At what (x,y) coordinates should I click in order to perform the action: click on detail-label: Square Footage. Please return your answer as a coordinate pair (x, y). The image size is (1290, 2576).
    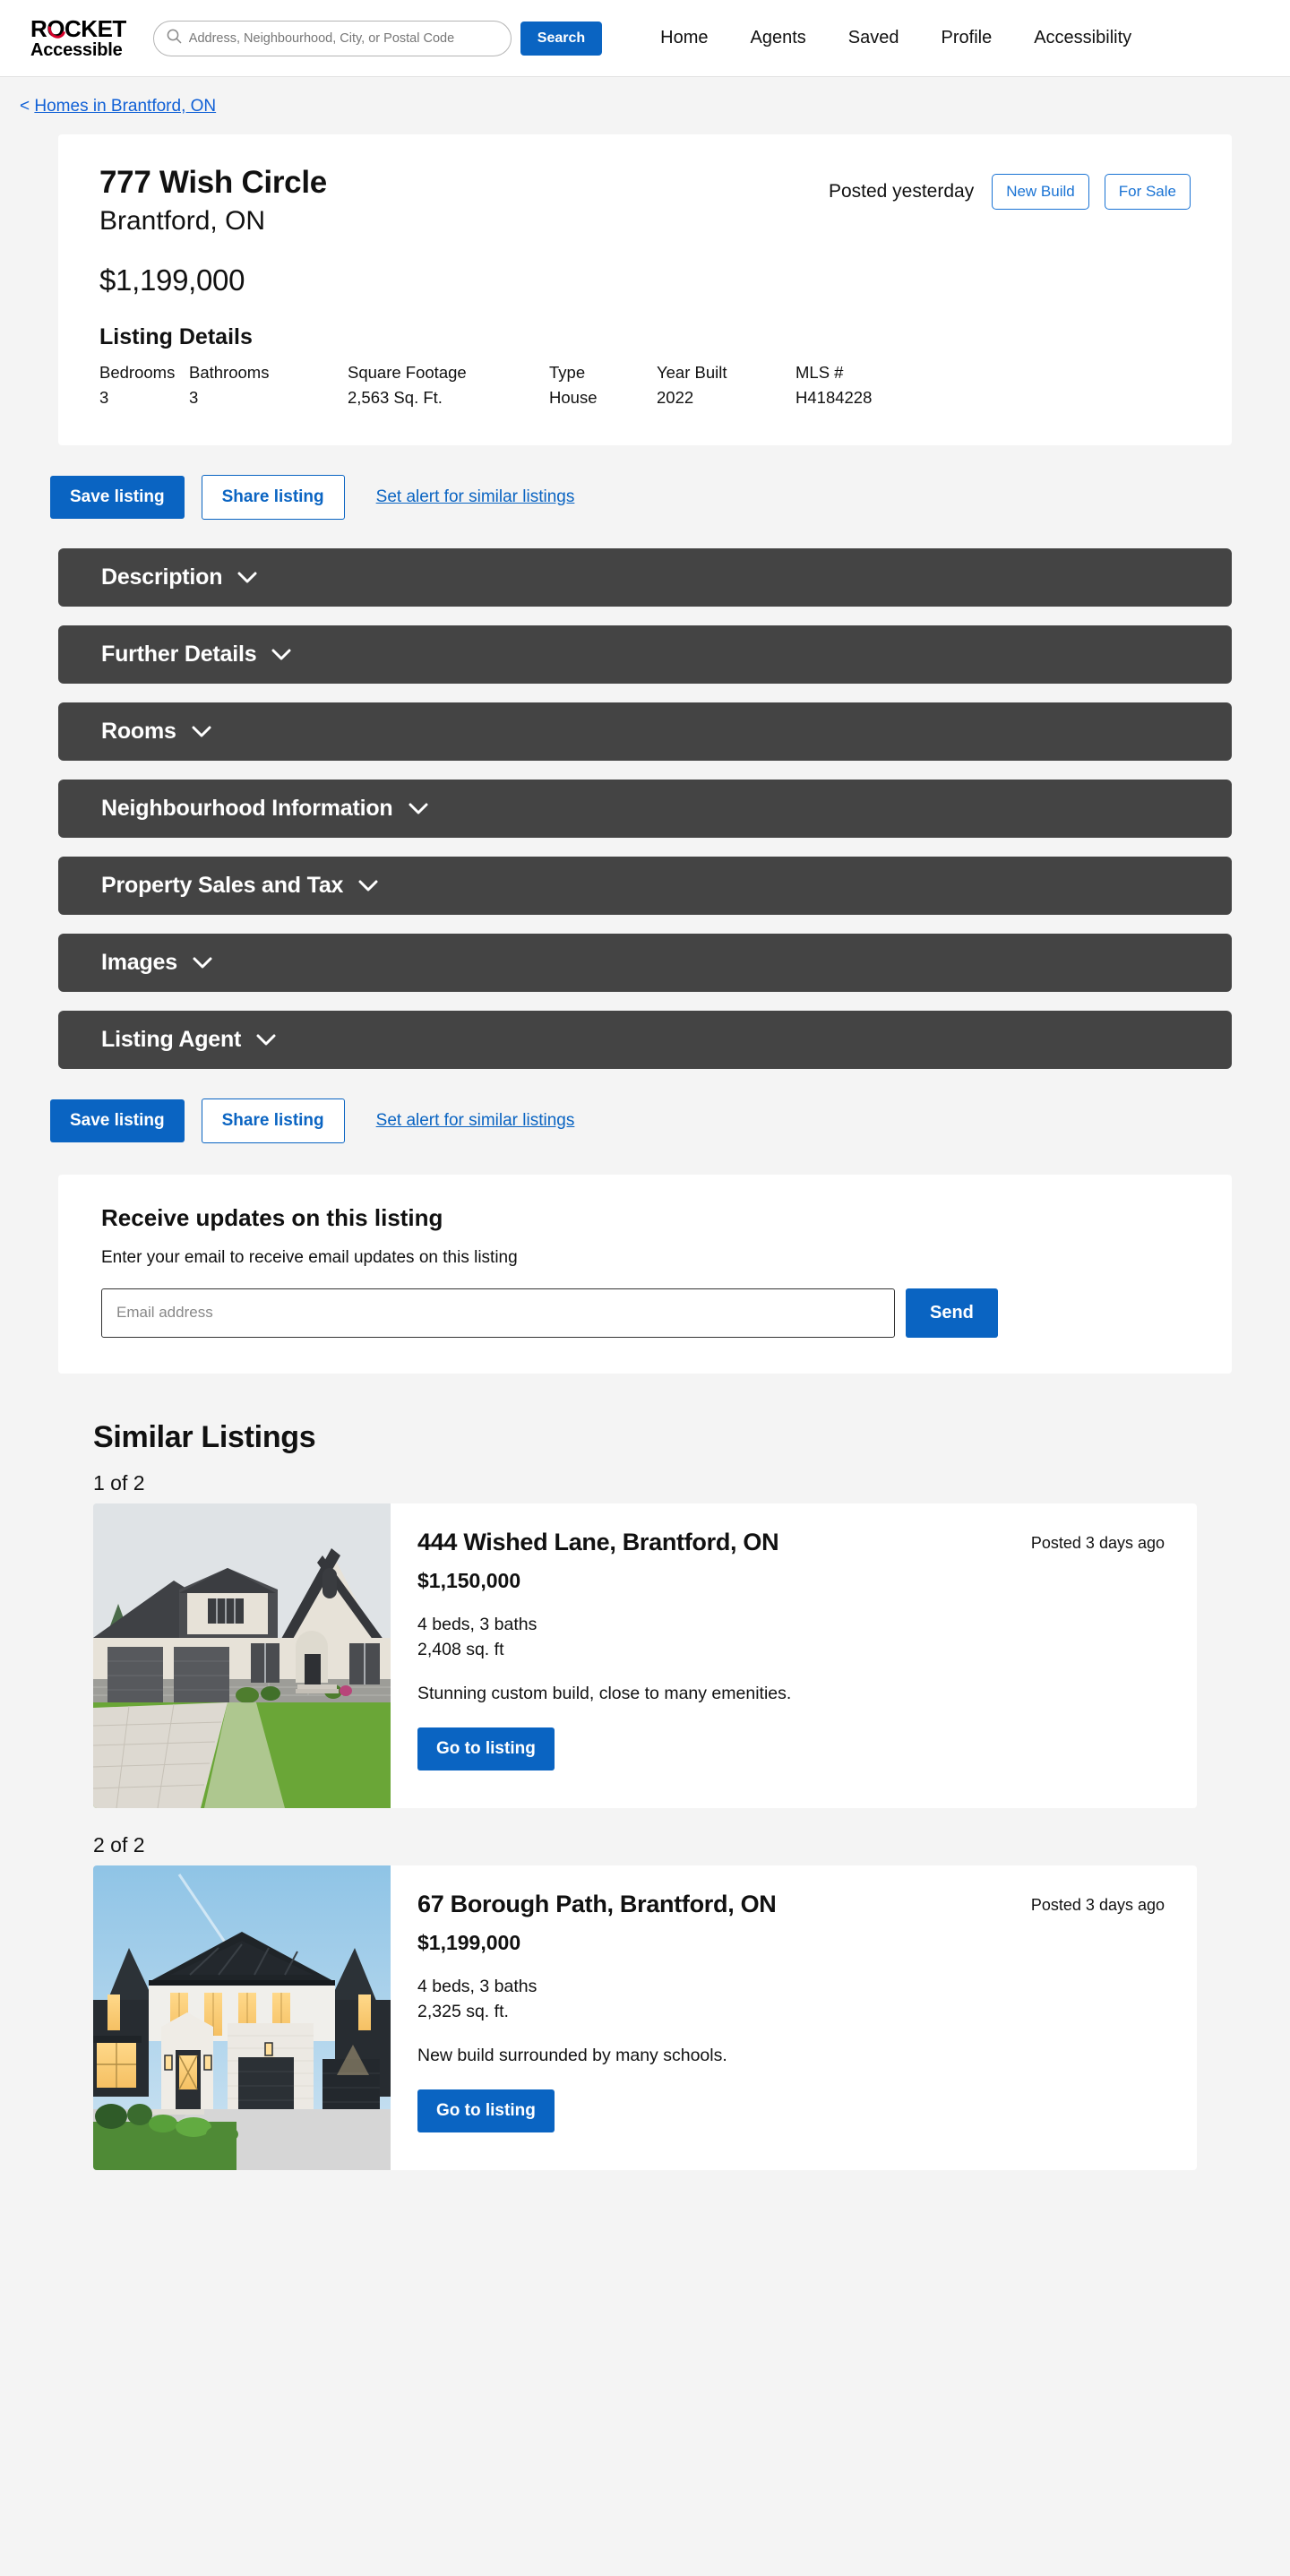
    Looking at the image, I should click on (407, 372).